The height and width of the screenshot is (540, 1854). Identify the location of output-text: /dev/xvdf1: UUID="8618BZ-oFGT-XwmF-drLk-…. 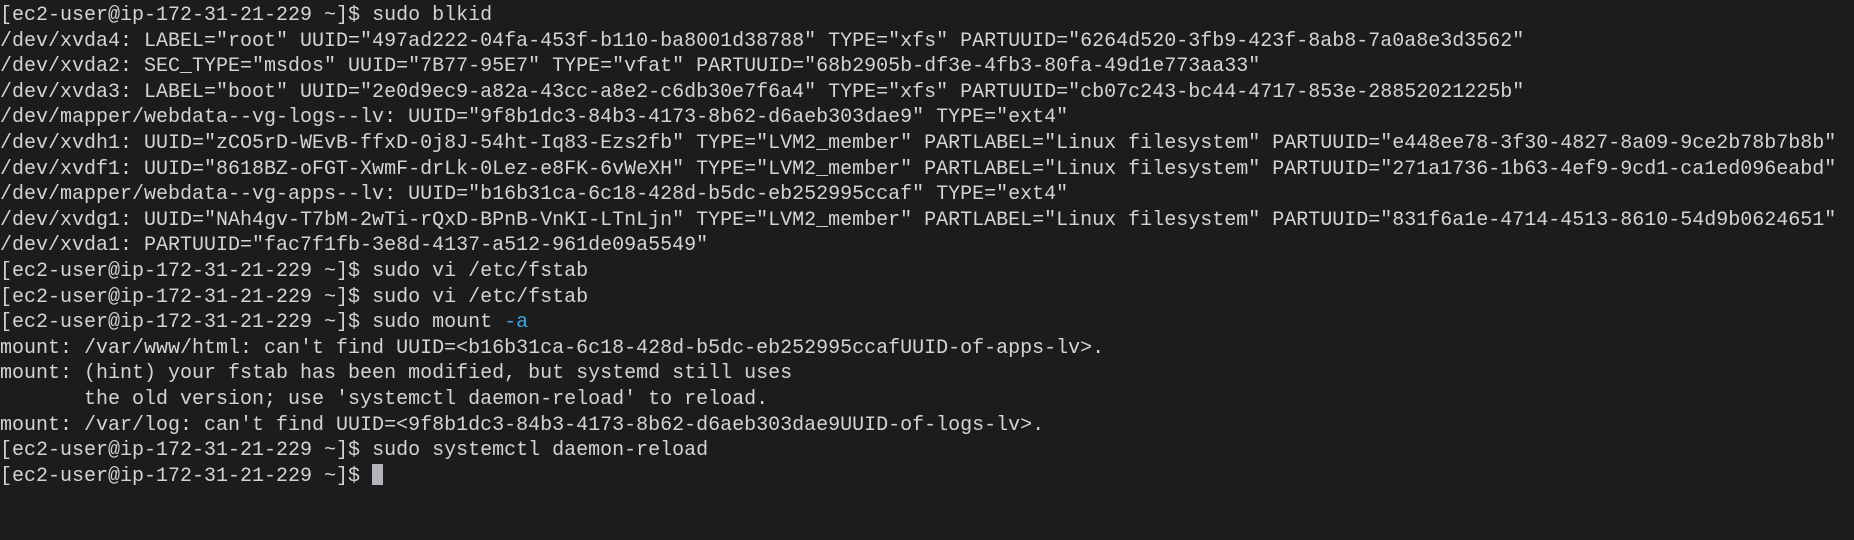
(918, 169).